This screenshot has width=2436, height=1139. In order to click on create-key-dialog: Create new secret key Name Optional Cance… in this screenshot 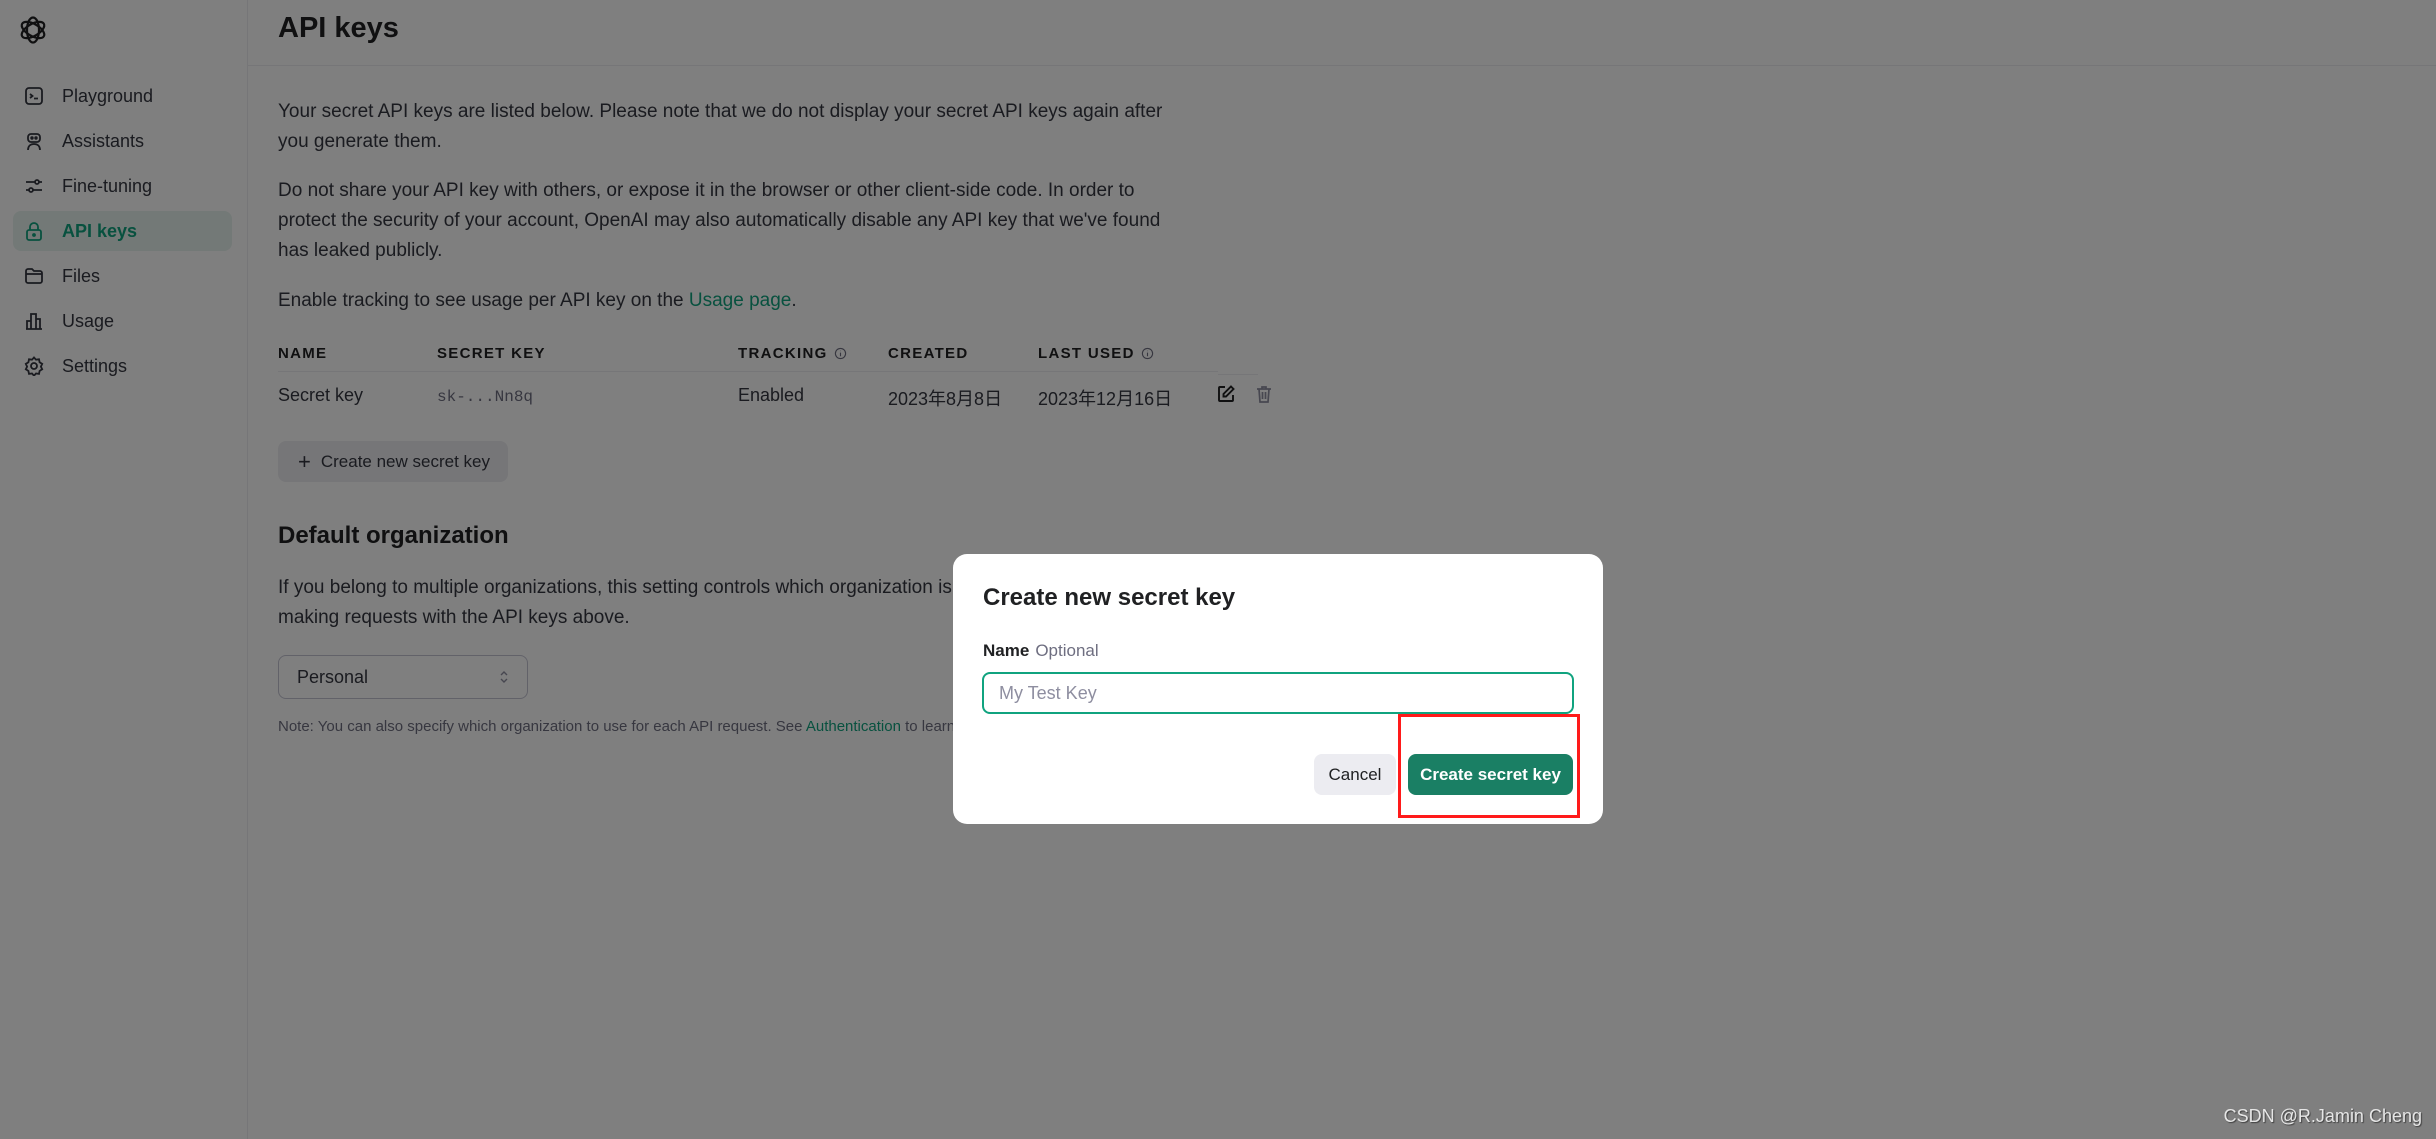, I will do `click(1278, 689)`.